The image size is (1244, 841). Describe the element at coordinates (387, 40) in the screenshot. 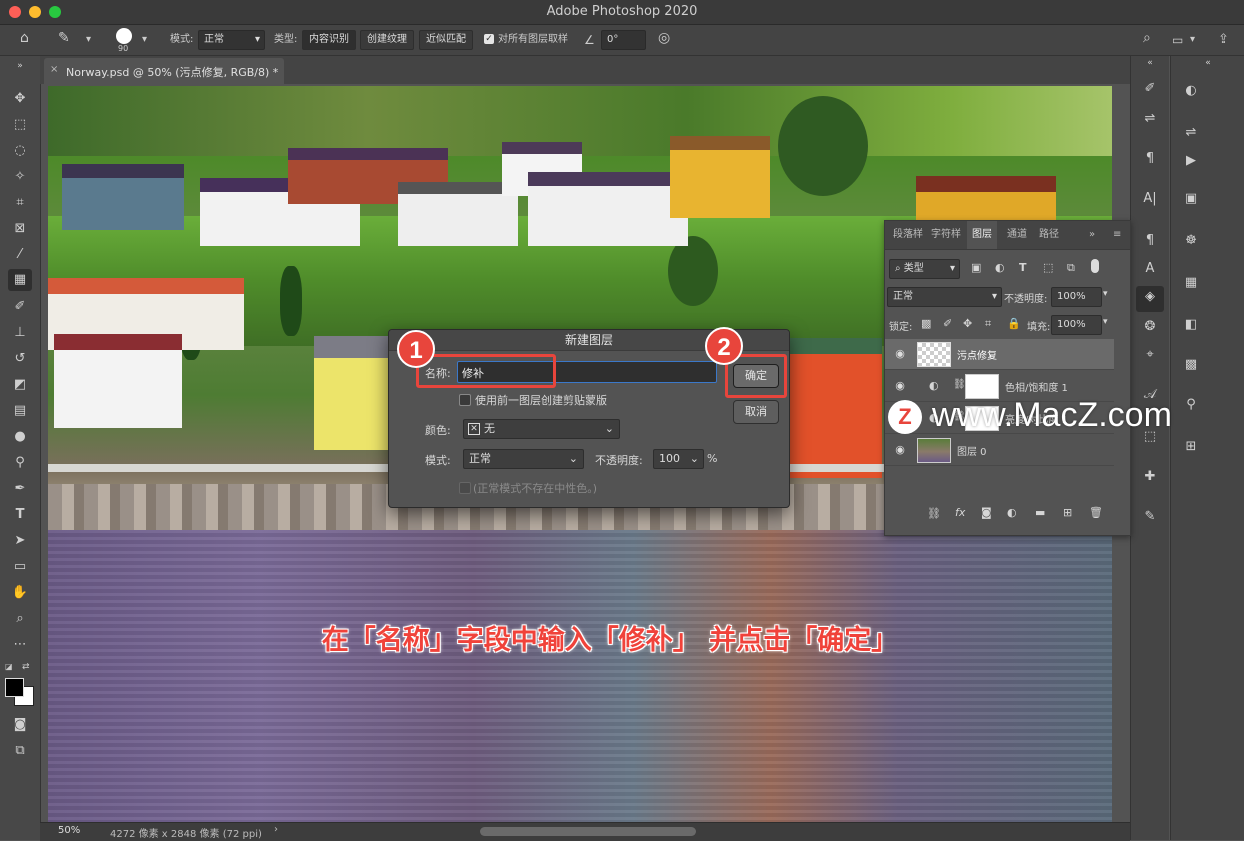

I see `type-create-texture-button: 创建纹理` at that location.